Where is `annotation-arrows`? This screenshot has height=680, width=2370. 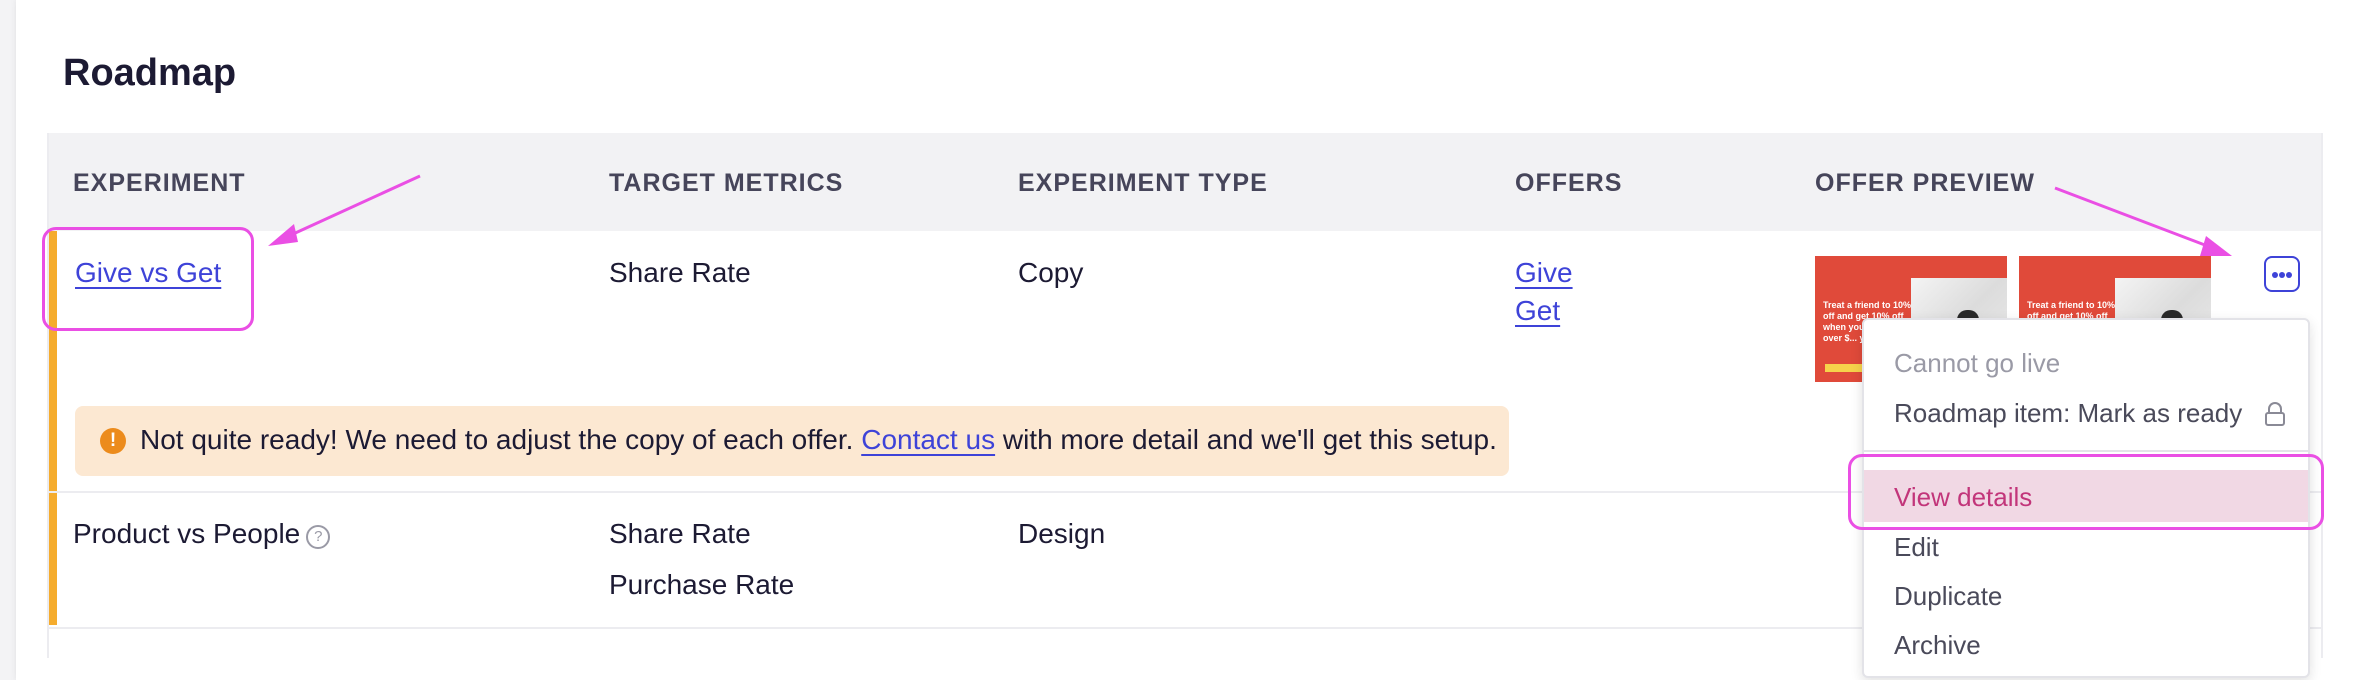
annotation-arrows is located at coordinates (1250, 215).